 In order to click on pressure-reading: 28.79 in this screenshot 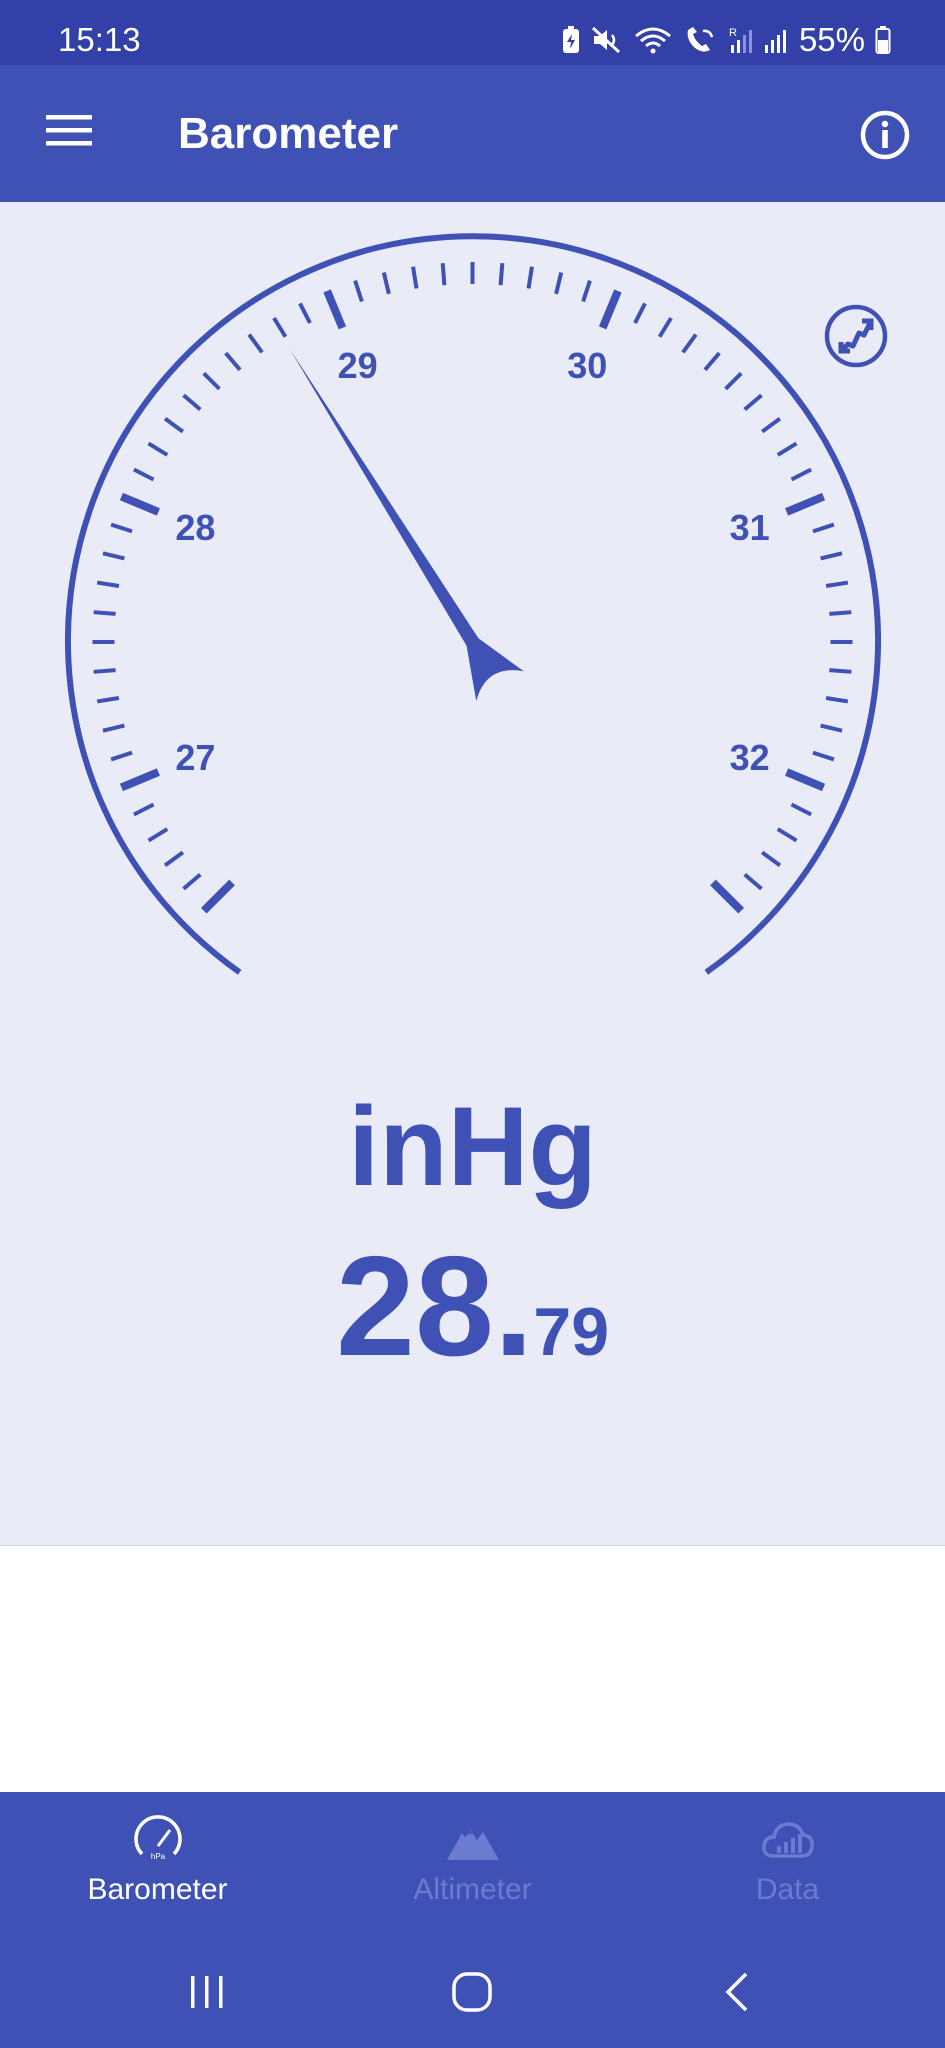, I will do `click(472, 1319)`.